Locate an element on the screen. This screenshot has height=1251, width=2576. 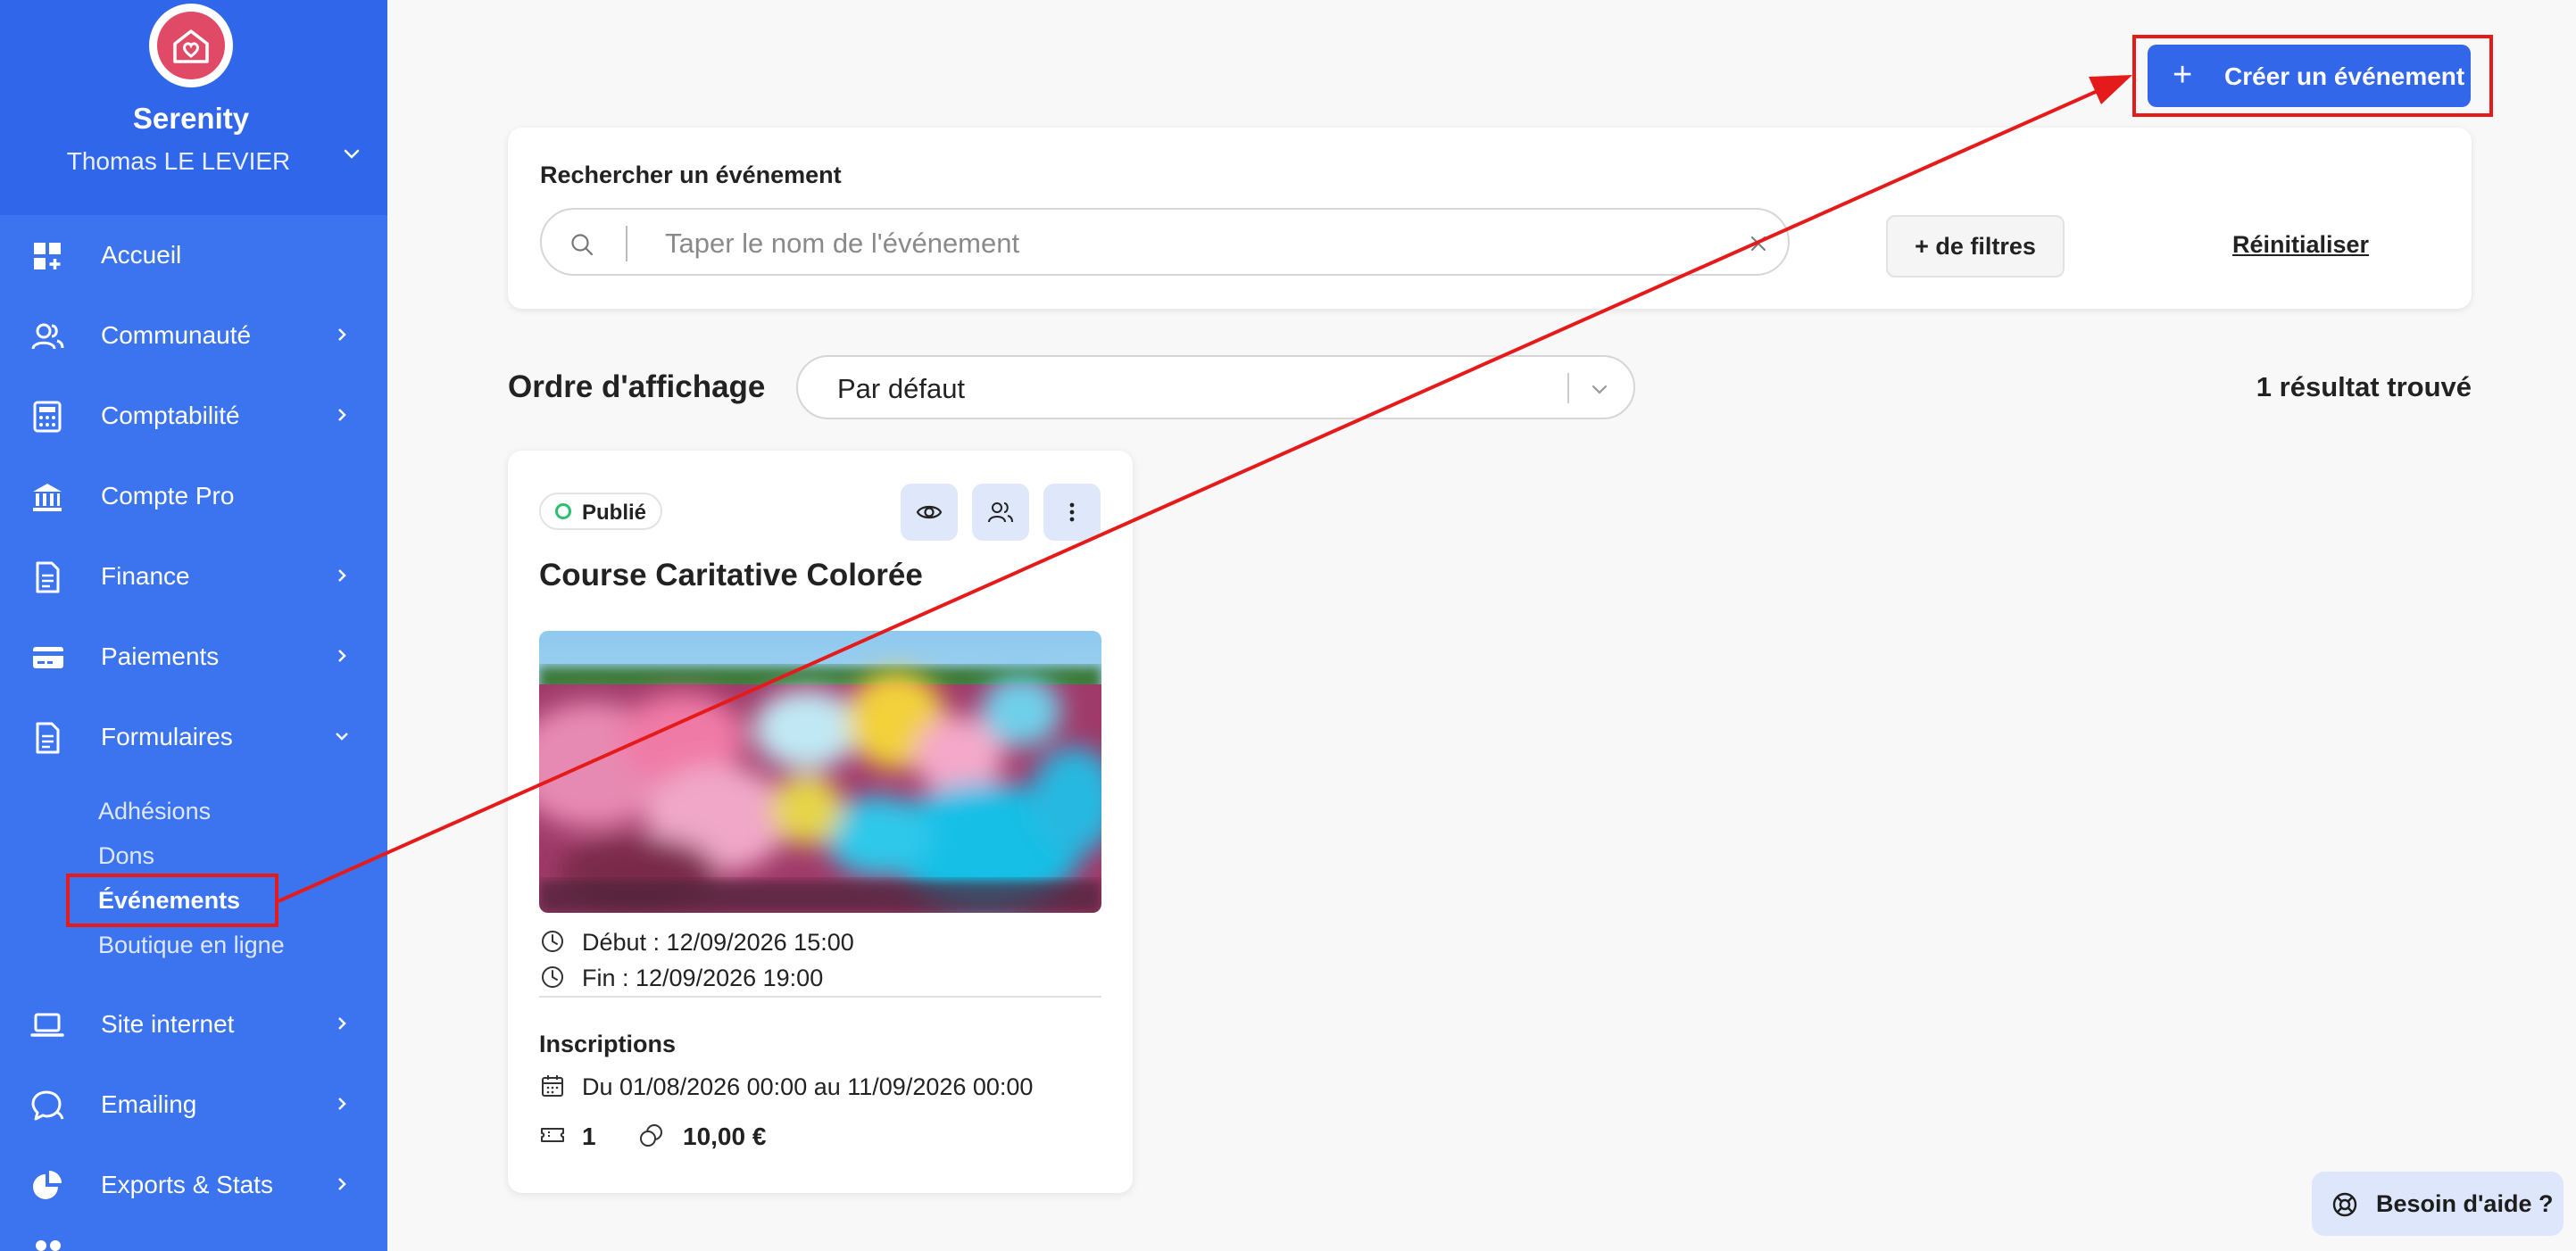
reset-link: Réinitialiser is located at coordinates (2300, 245).